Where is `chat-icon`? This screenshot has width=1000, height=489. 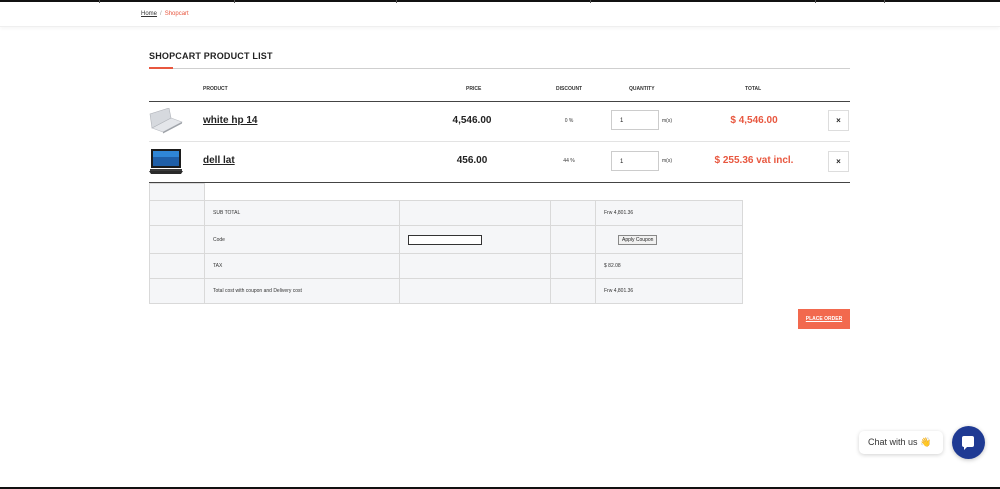 chat-icon is located at coordinates (968, 443).